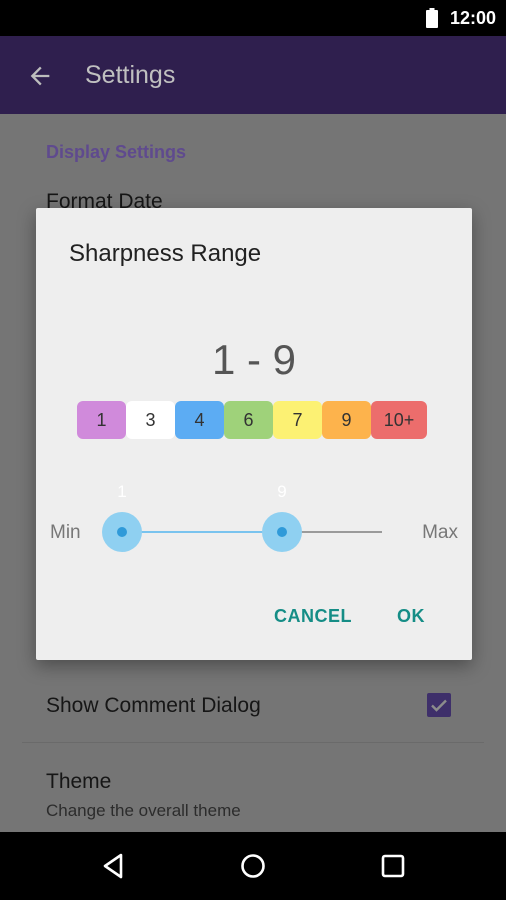 The width and height of the screenshot is (506, 900). Describe the element at coordinates (472, 18) in the screenshot. I see `status-time: 12:00` at that location.